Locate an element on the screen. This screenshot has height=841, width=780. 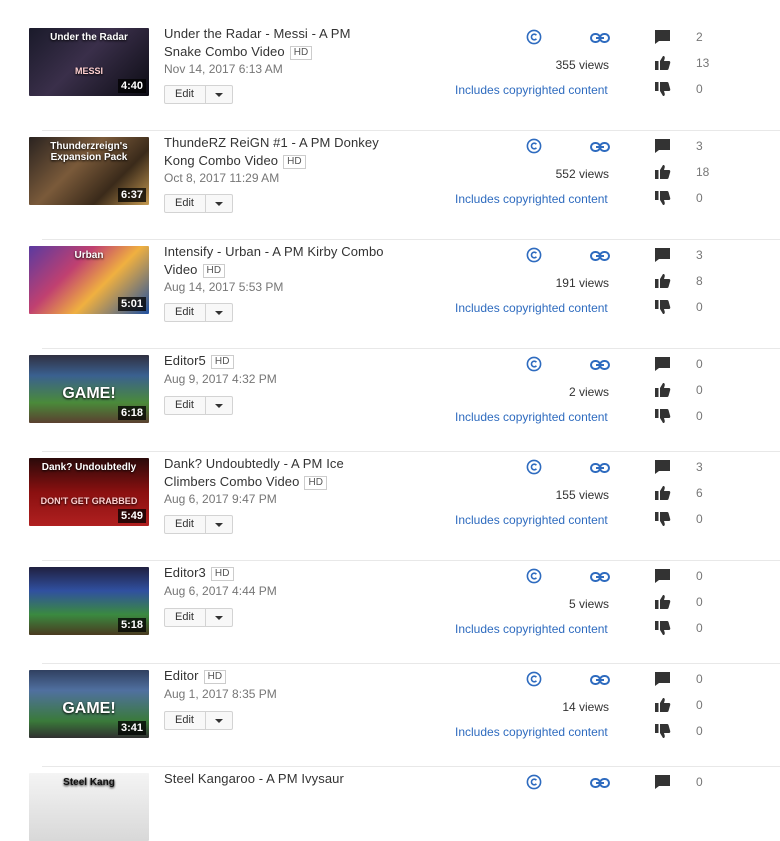
video-duration: 4:40 is located at coordinates (131, 86).